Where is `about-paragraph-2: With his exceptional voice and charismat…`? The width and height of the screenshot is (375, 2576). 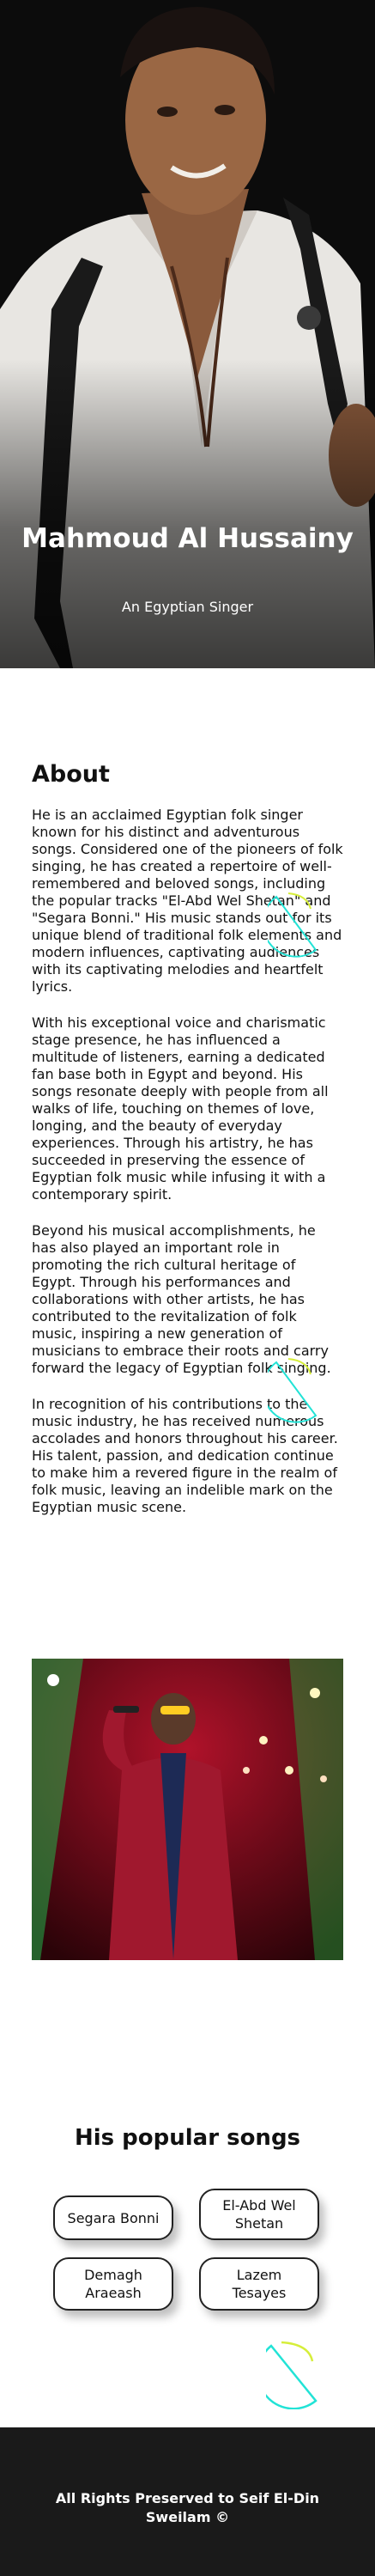 about-paragraph-2: With his exceptional voice and charismat… is located at coordinates (180, 1108).